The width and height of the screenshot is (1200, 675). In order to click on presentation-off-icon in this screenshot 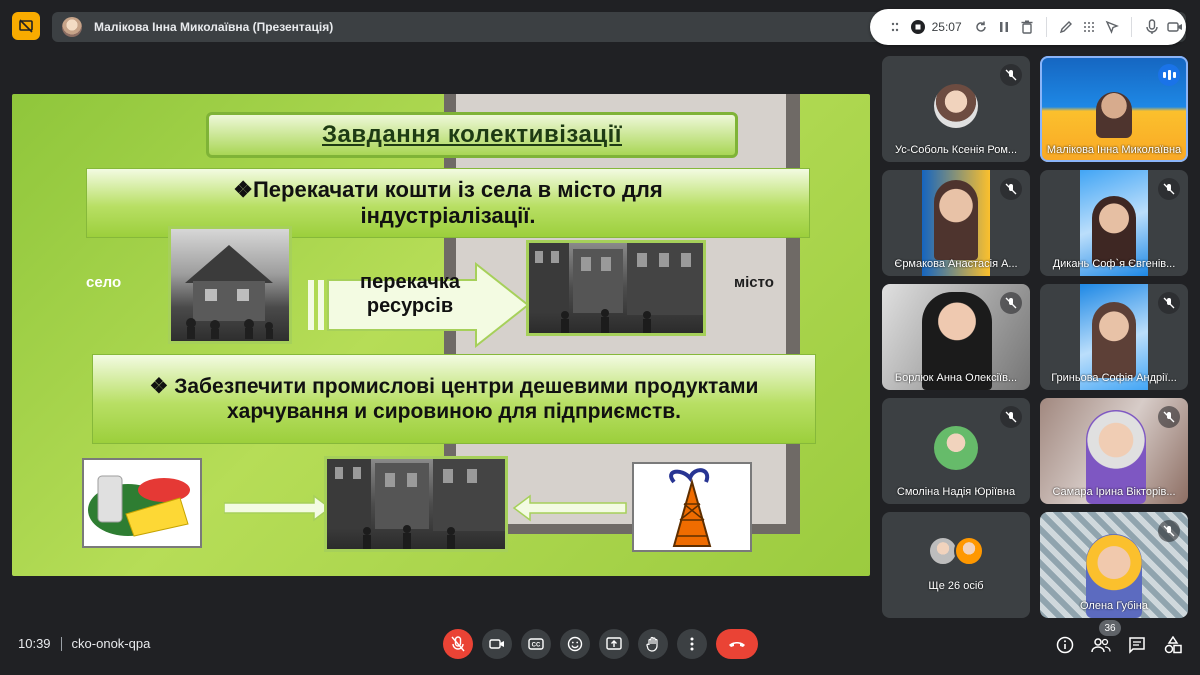, I will do `click(26, 26)`.